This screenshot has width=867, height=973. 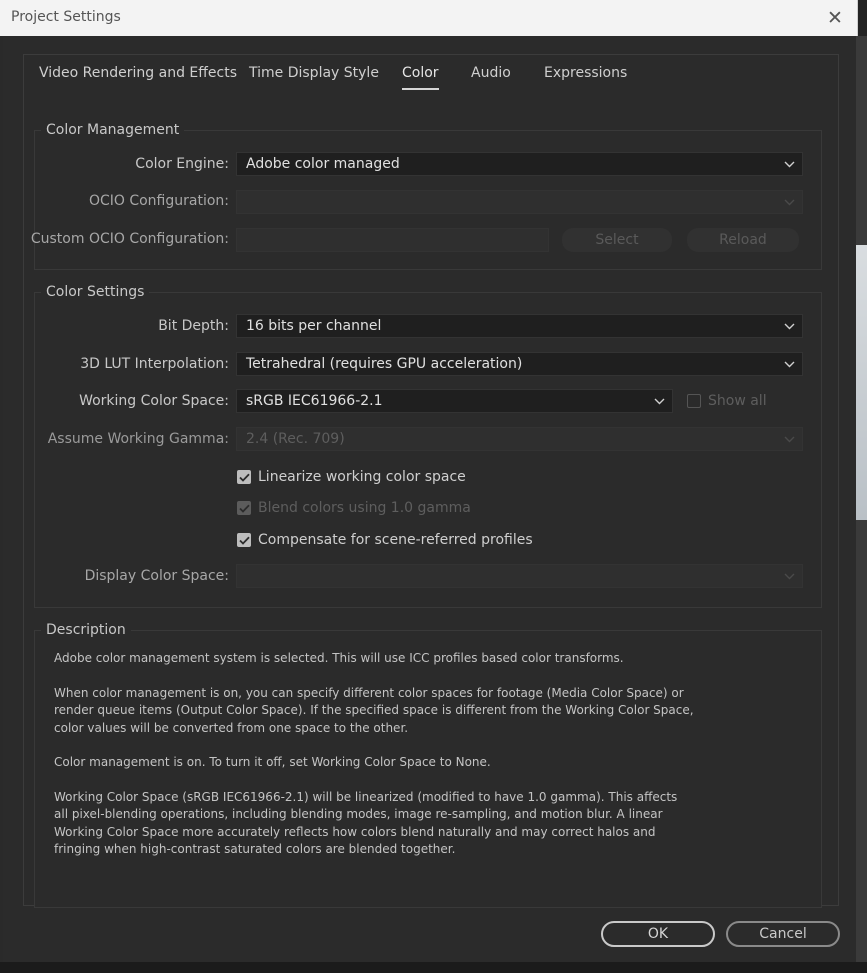 What do you see at coordinates (113, 130) in the screenshot?
I see `color-management-title: Color Management` at bounding box center [113, 130].